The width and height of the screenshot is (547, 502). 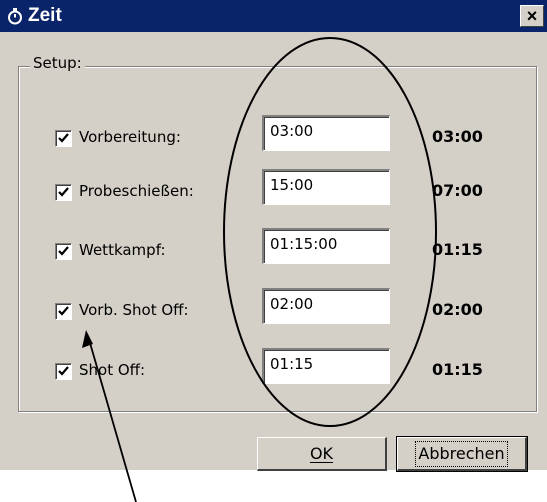 What do you see at coordinates (112, 370) in the screenshot?
I see `label-shot-off: Shot Off:` at bounding box center [112, 370].